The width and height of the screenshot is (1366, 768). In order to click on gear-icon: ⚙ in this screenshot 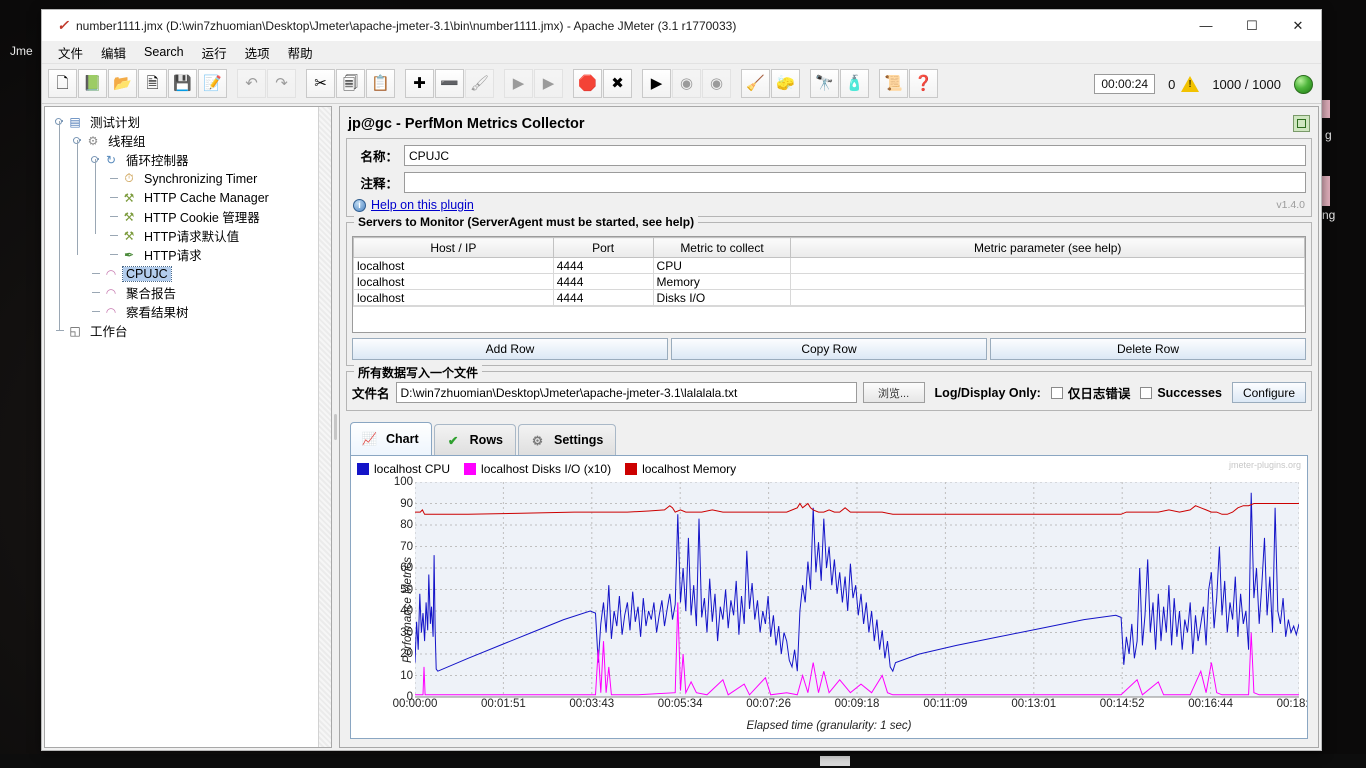, I will do `click(537, 440)`.